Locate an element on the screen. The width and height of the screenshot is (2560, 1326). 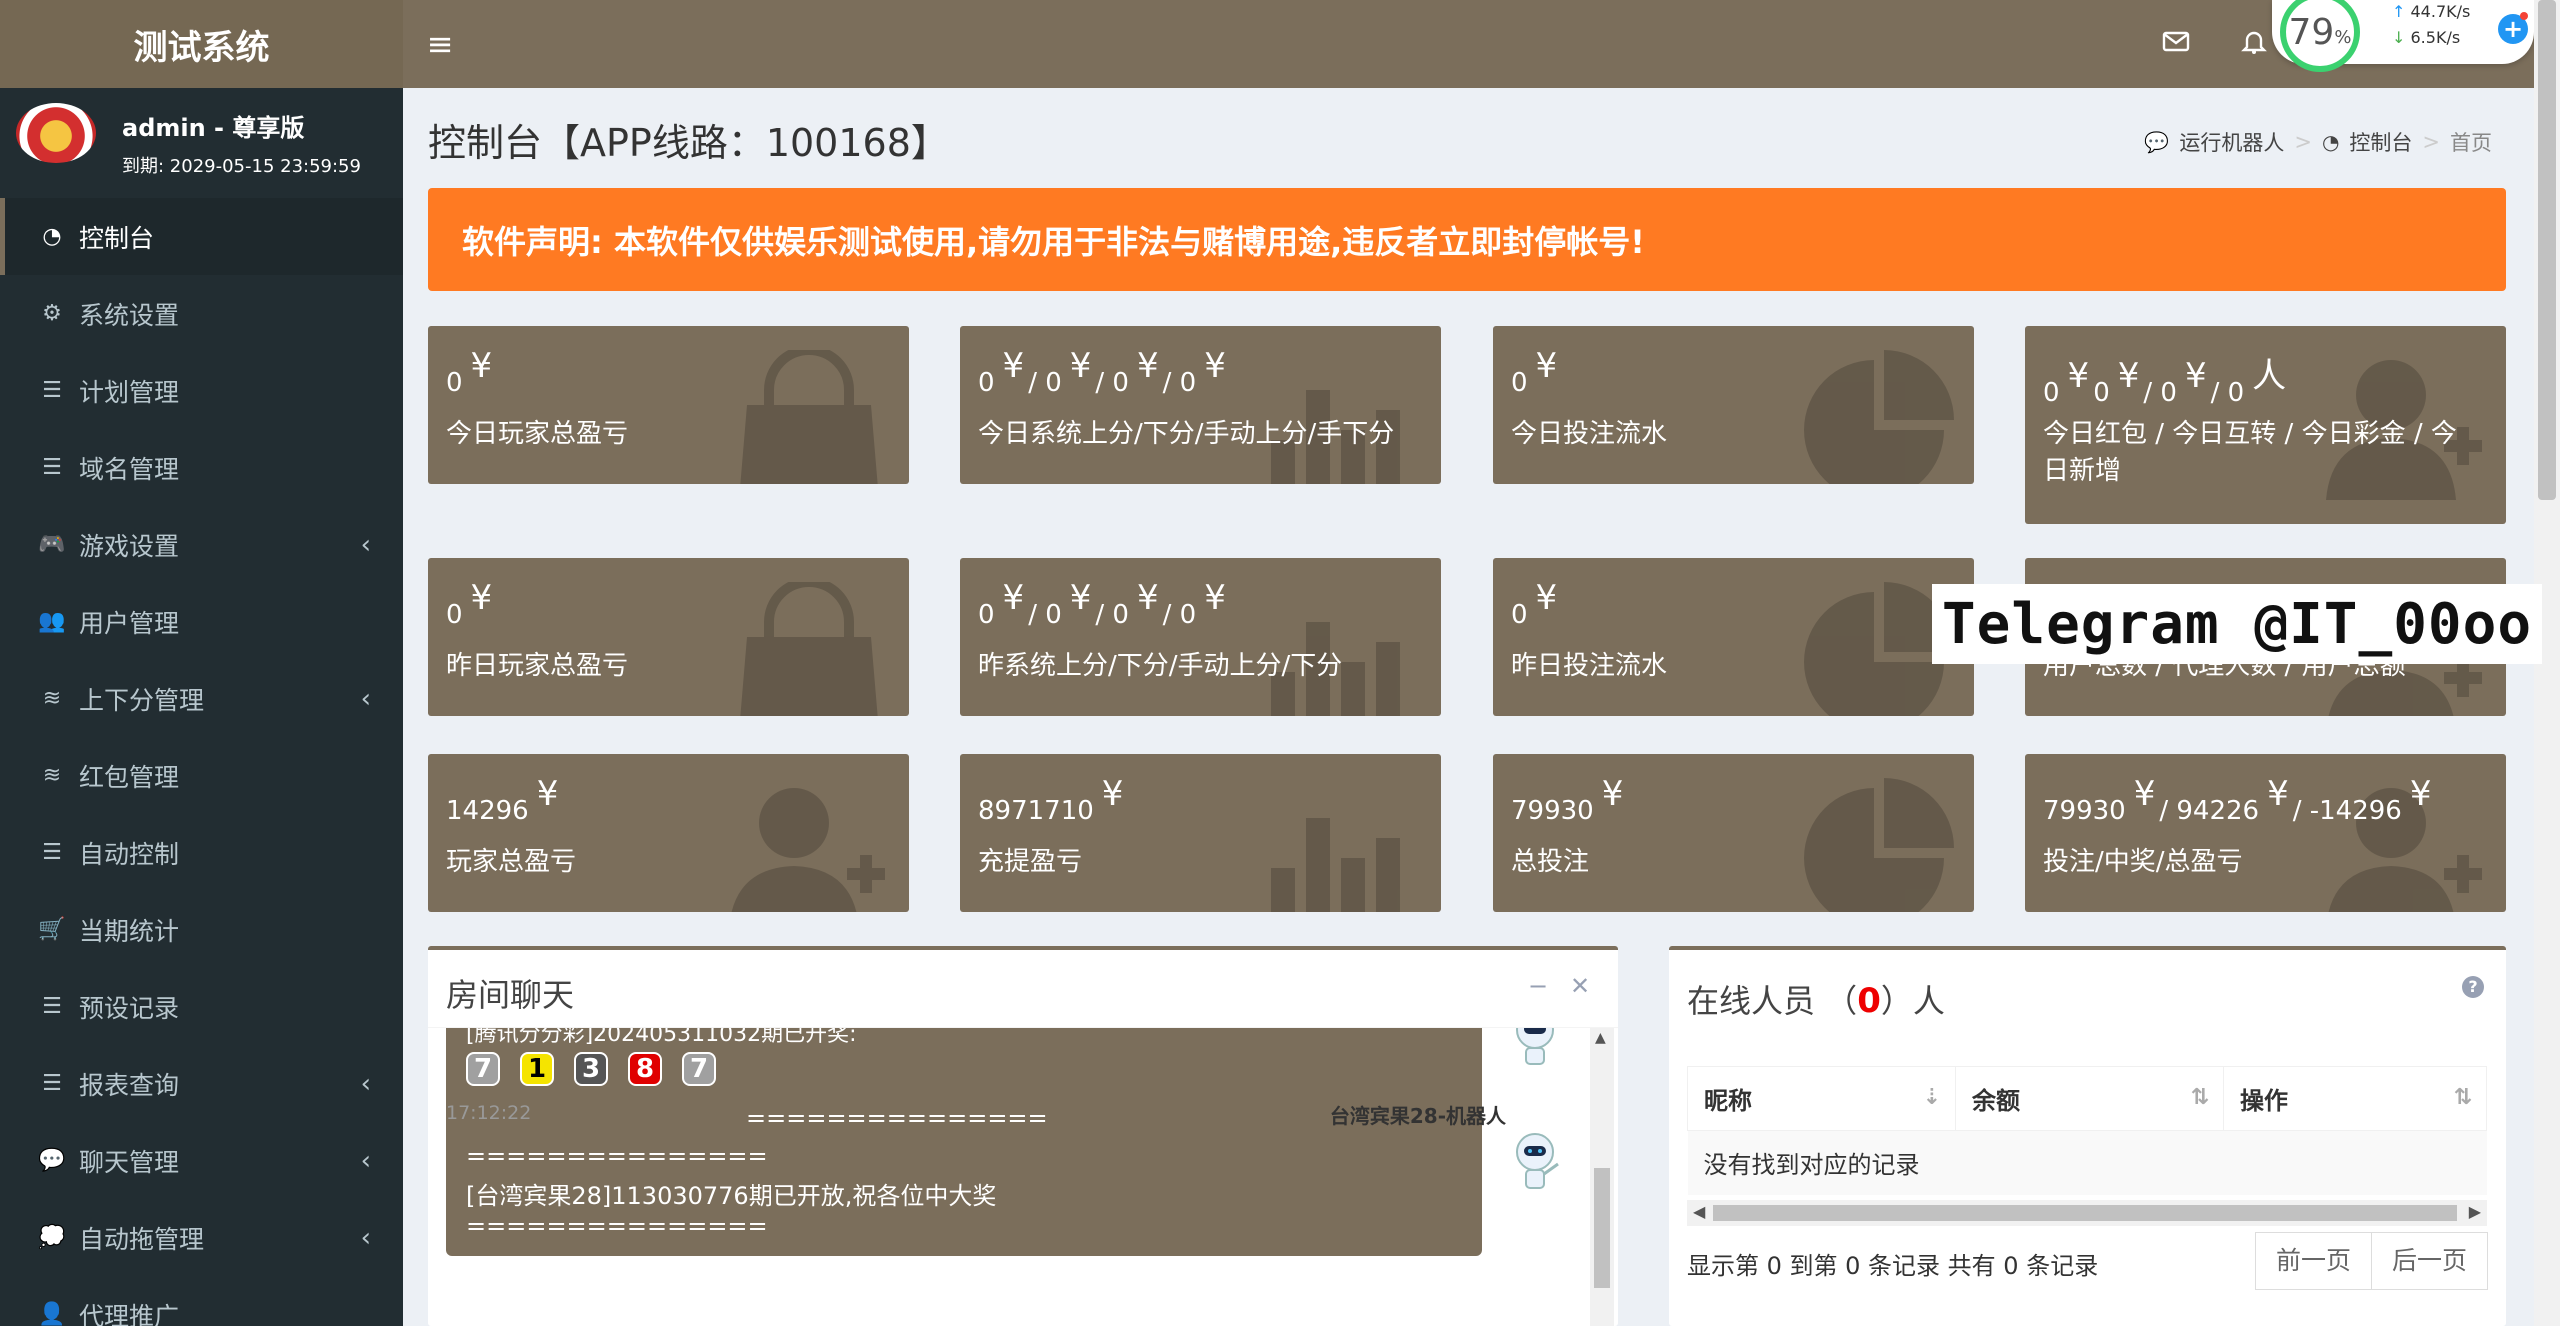
sidebar-item-12: 💬 聊天管理 ‹ is located at coordinates (201, 1160).